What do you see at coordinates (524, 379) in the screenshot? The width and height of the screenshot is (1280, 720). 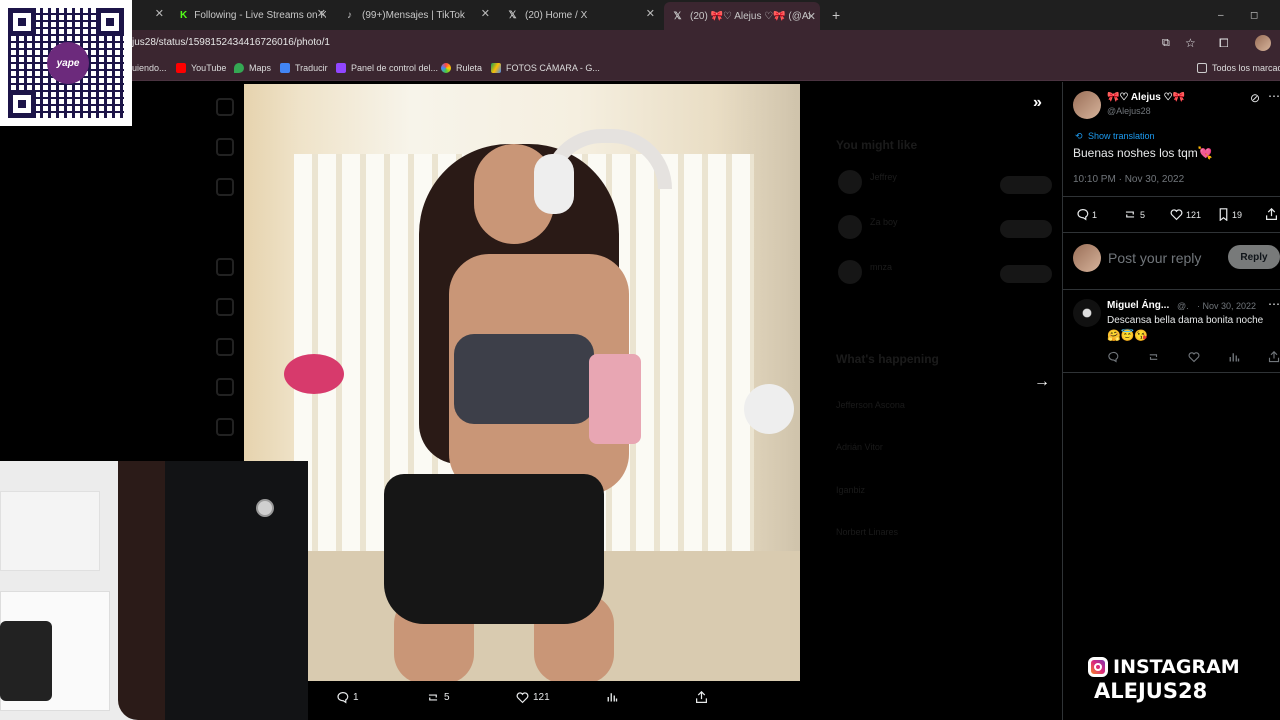 I see `photo-top` at bounding box center [524, 379].